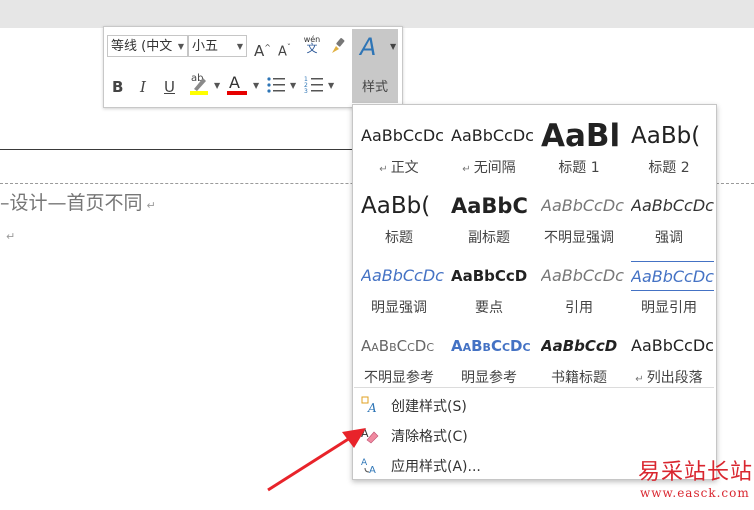 This screenshot has width=754, height=510. I want to click on style-name-text: 明显参考, so click(489, 378).